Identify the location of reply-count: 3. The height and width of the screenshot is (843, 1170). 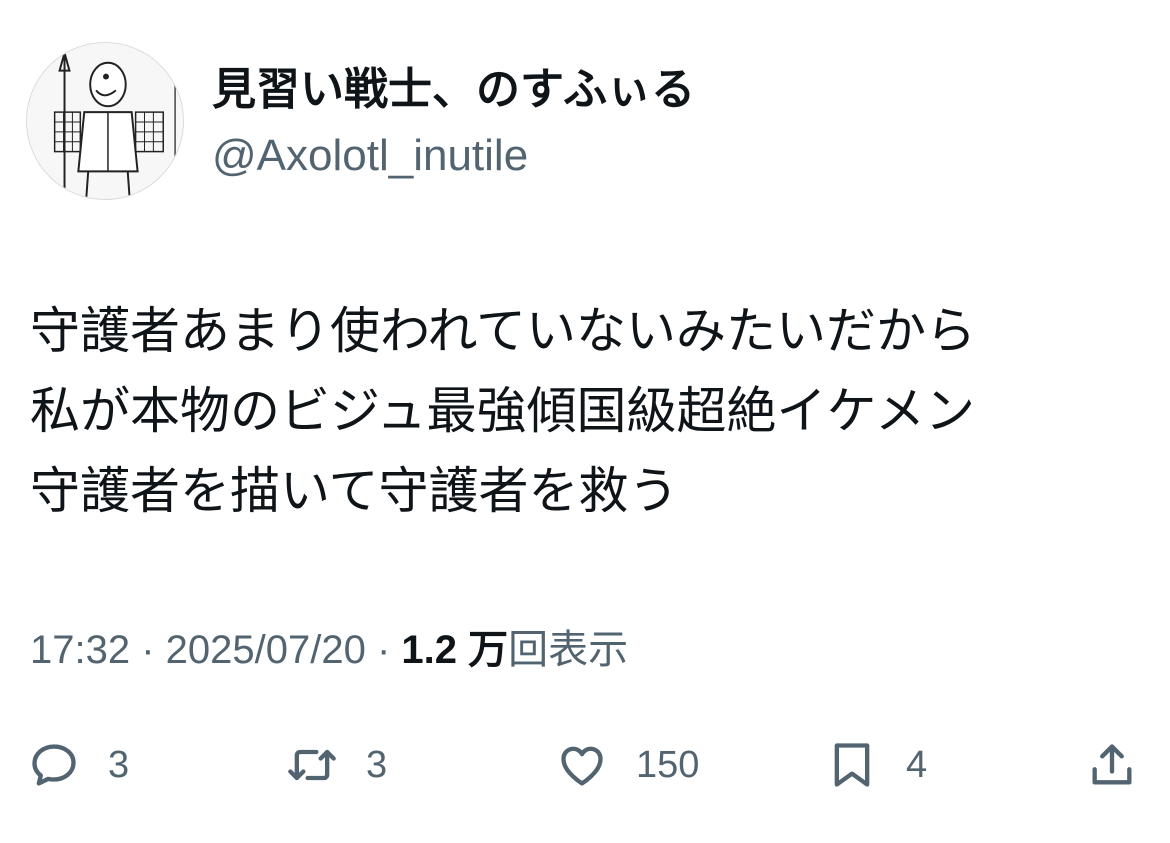
(119, 764).